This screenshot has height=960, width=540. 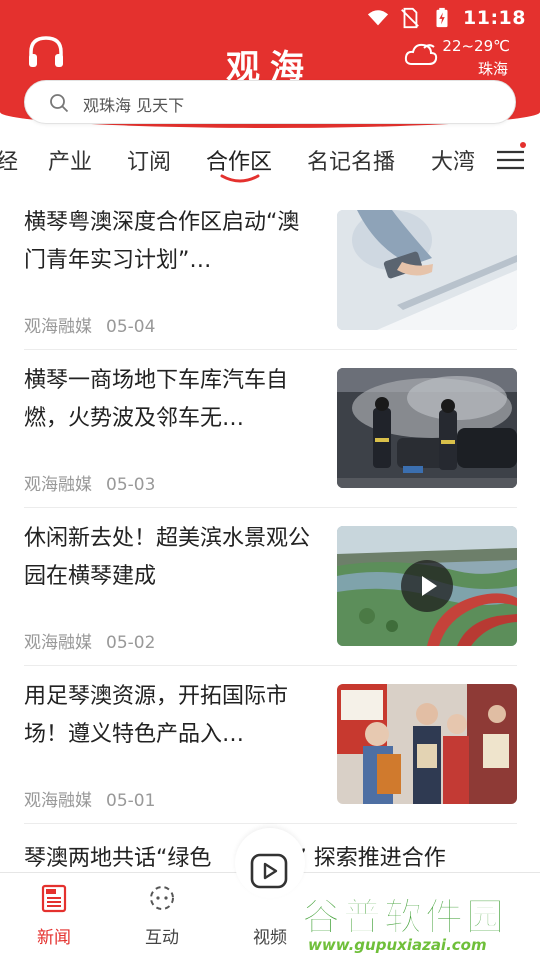 I want to click on news-date: 05-04, so click(x=131, y=327).